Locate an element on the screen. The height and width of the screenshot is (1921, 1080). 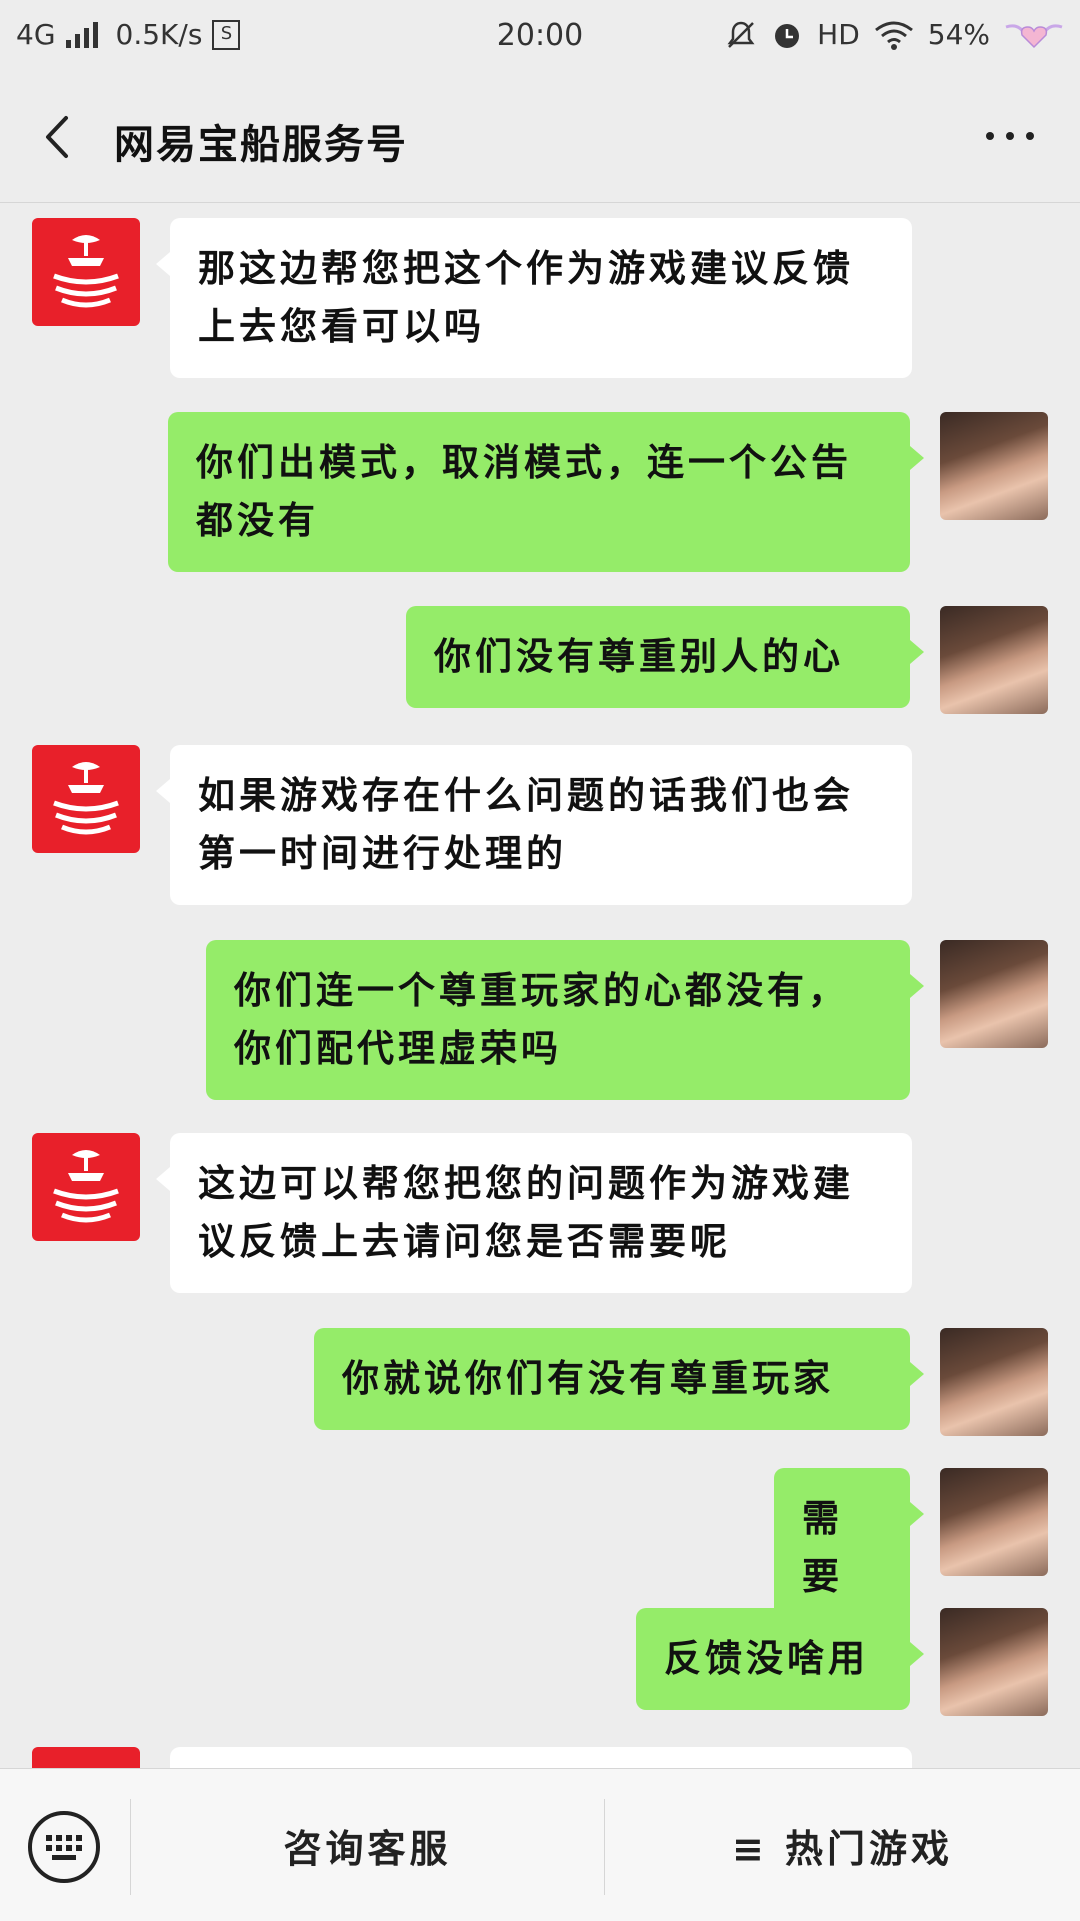
message-bubble: 如果游戏存在什么问题的话我们也会第一时间进行处理的 is located at coordinates (534, 825).